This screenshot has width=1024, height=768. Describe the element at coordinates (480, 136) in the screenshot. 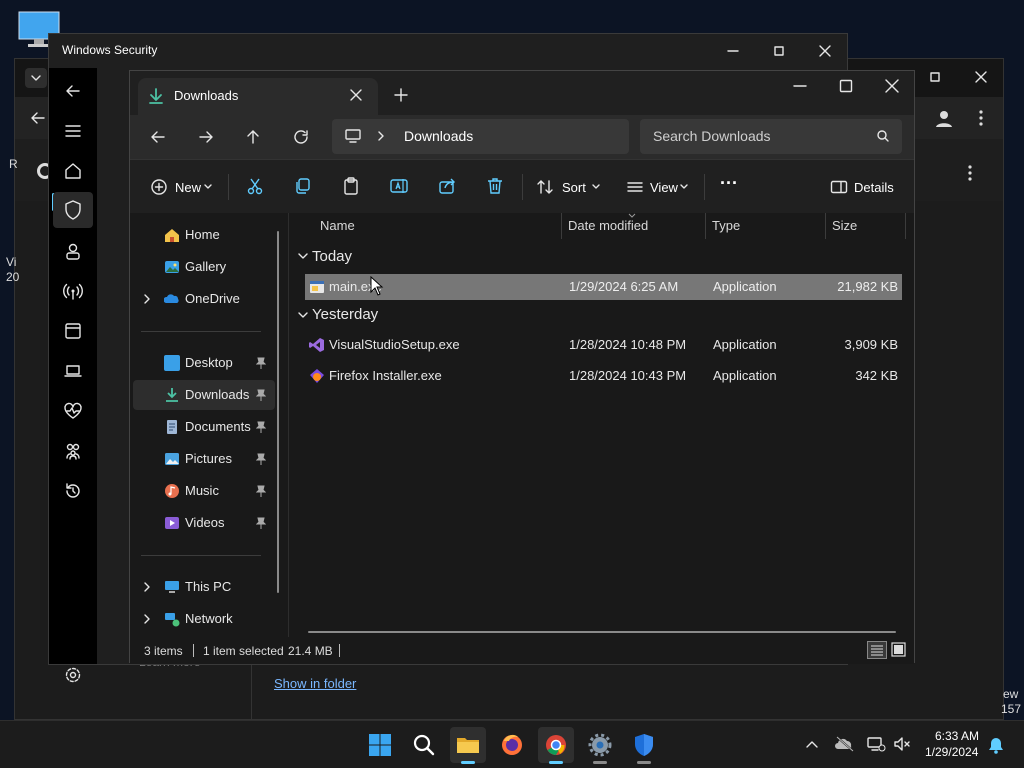

I see `breadcrumb: Downloads` at that location.